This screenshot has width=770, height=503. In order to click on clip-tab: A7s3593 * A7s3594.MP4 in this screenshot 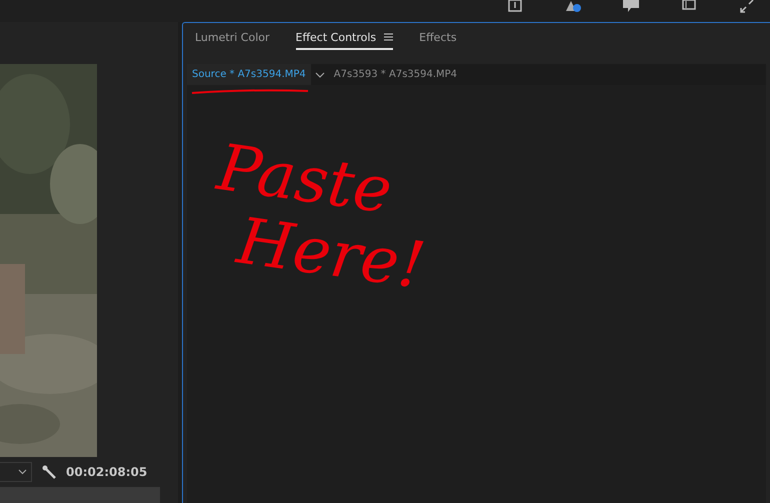, I will do `click(395, 74)`.